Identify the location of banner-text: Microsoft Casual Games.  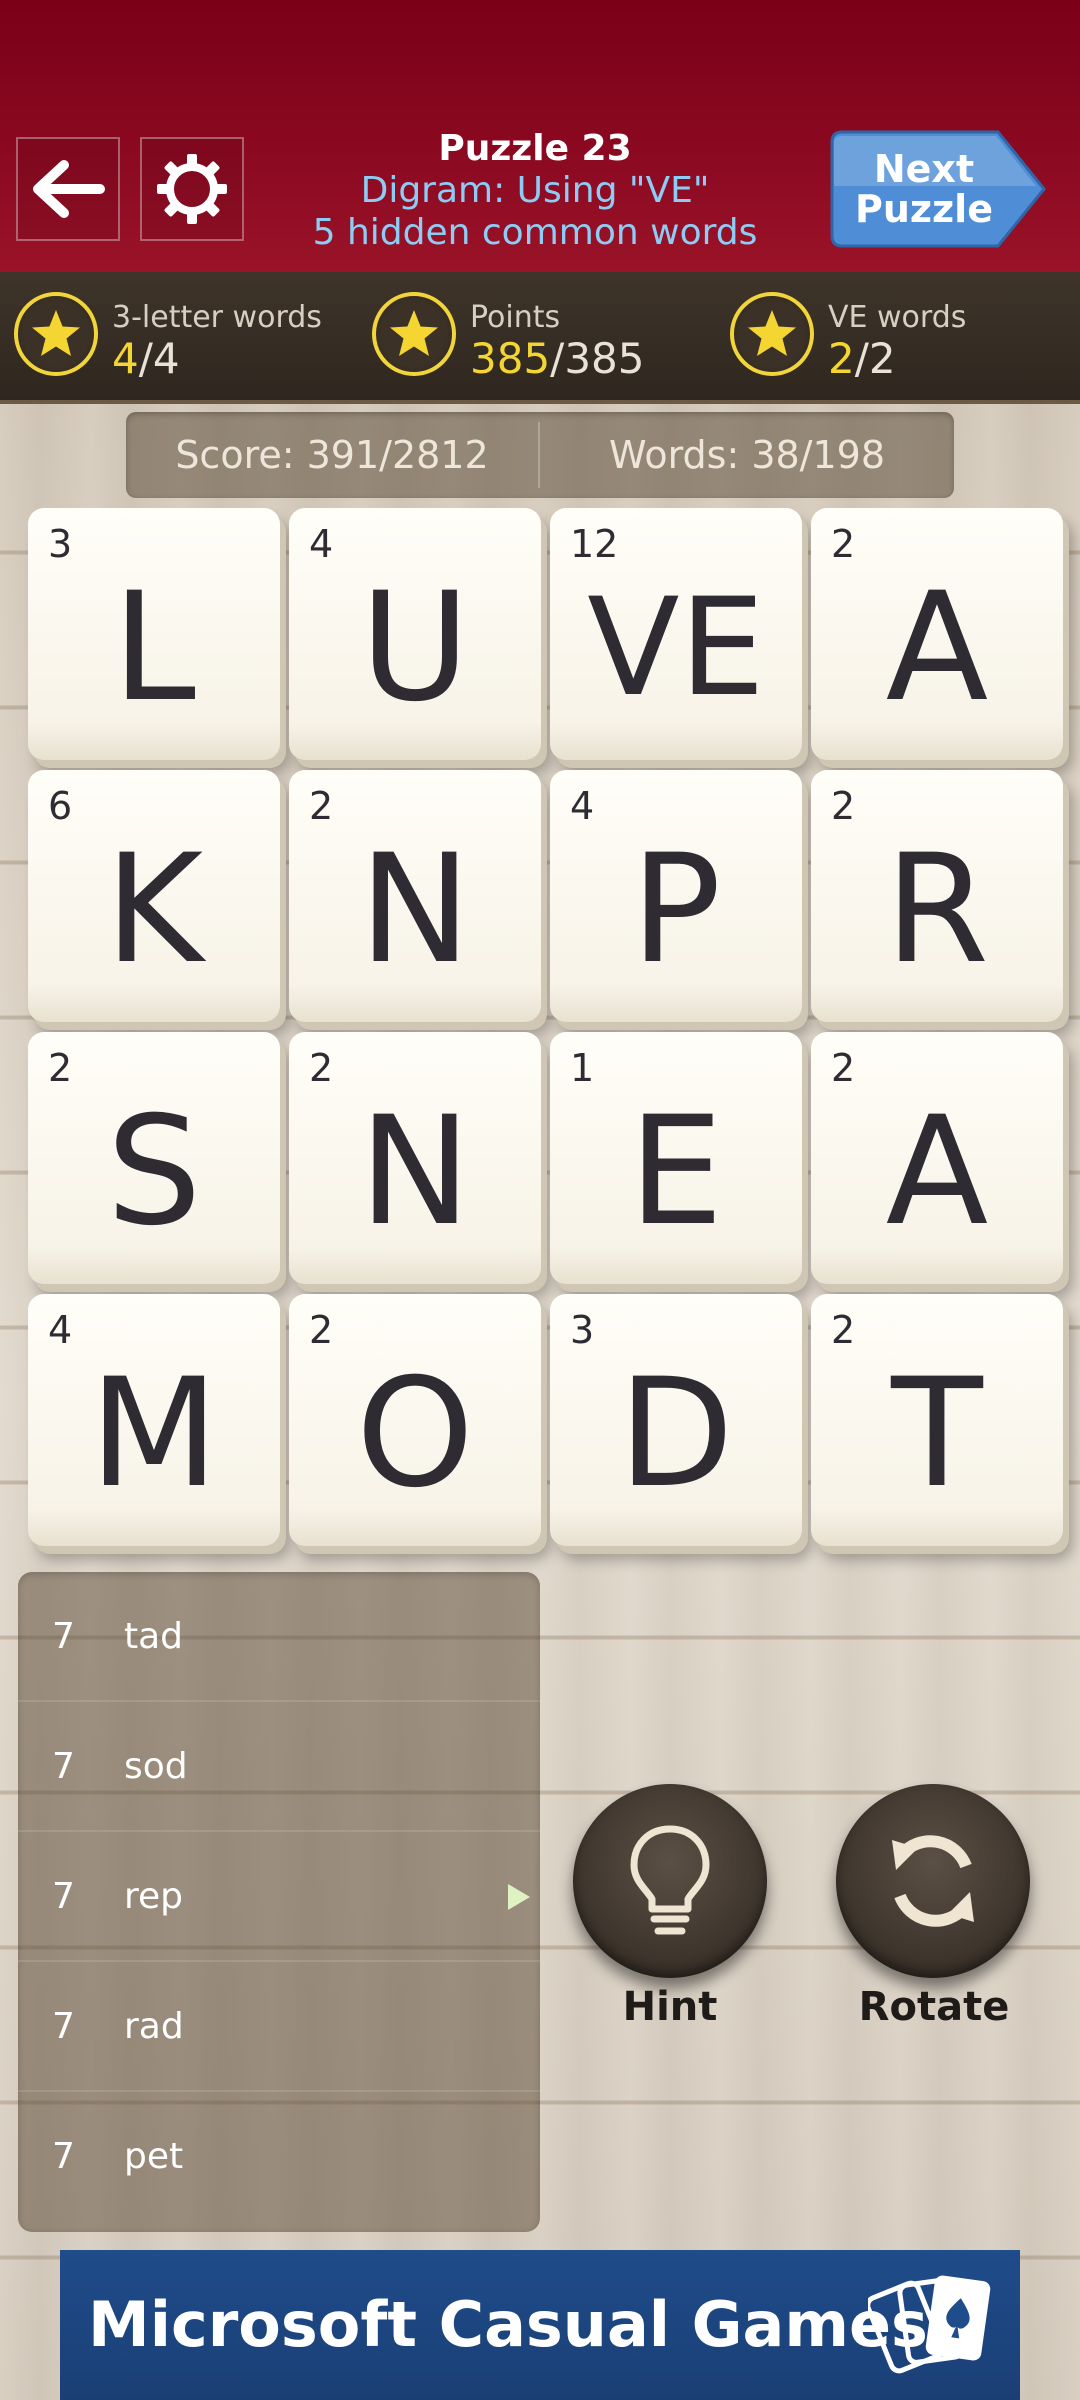
(508, 2324).